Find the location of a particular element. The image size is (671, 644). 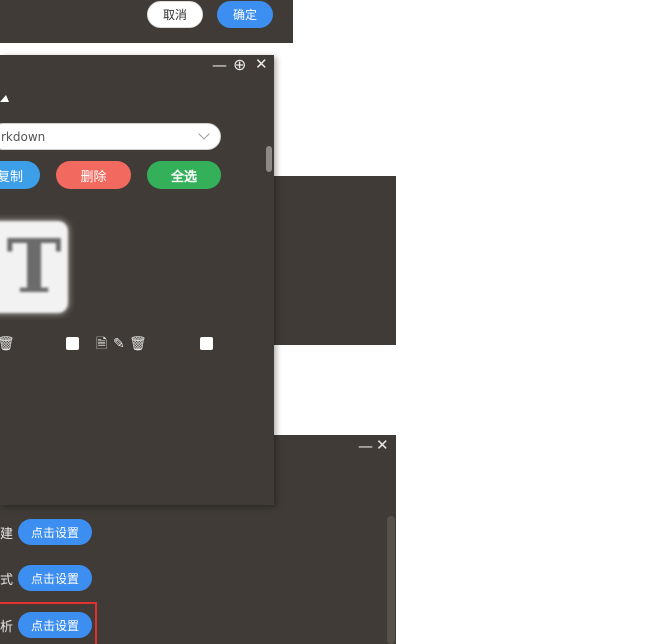

window-scrollbar is located at coordinates (269, 159).